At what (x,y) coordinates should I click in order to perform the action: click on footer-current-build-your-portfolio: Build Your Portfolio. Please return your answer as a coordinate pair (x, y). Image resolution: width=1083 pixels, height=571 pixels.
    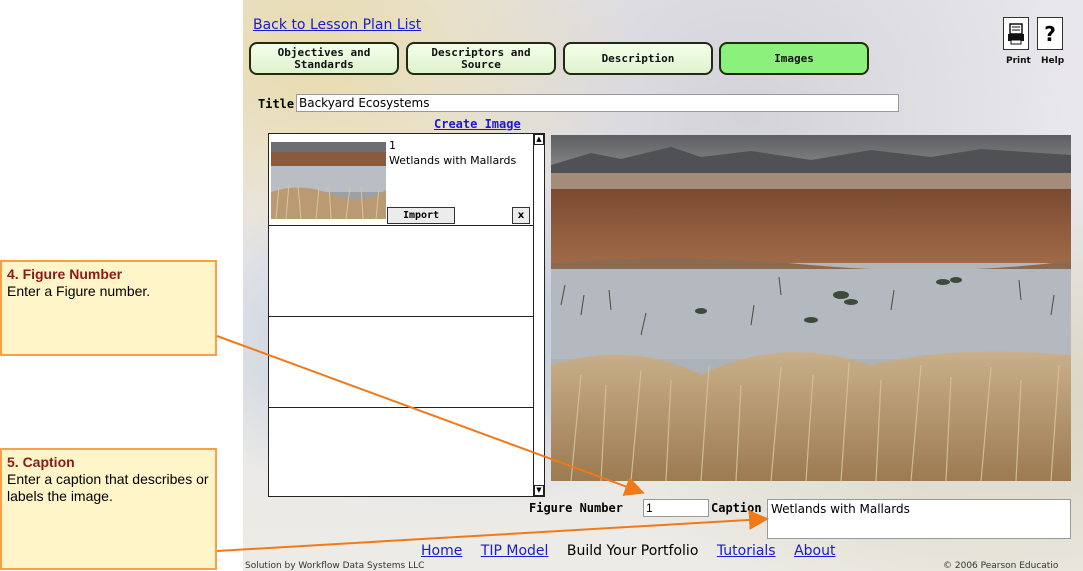
    Looking at the image, I should click on (632, 551).